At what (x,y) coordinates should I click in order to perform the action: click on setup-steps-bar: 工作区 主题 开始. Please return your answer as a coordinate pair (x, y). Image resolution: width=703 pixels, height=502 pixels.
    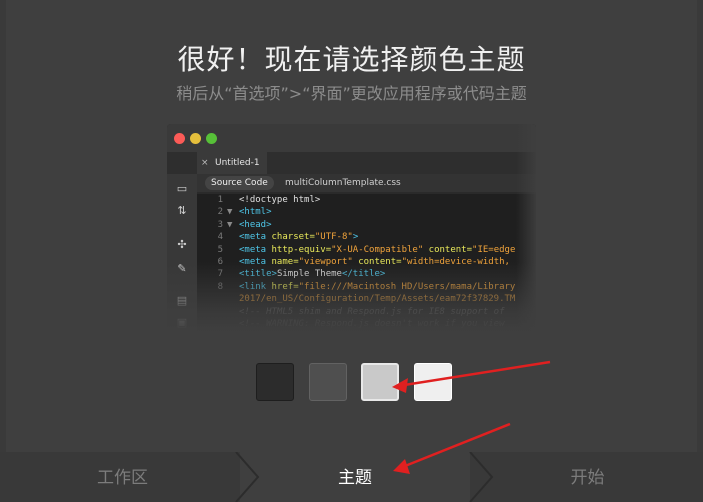
    Looking at the image, I should click on (351, 477).